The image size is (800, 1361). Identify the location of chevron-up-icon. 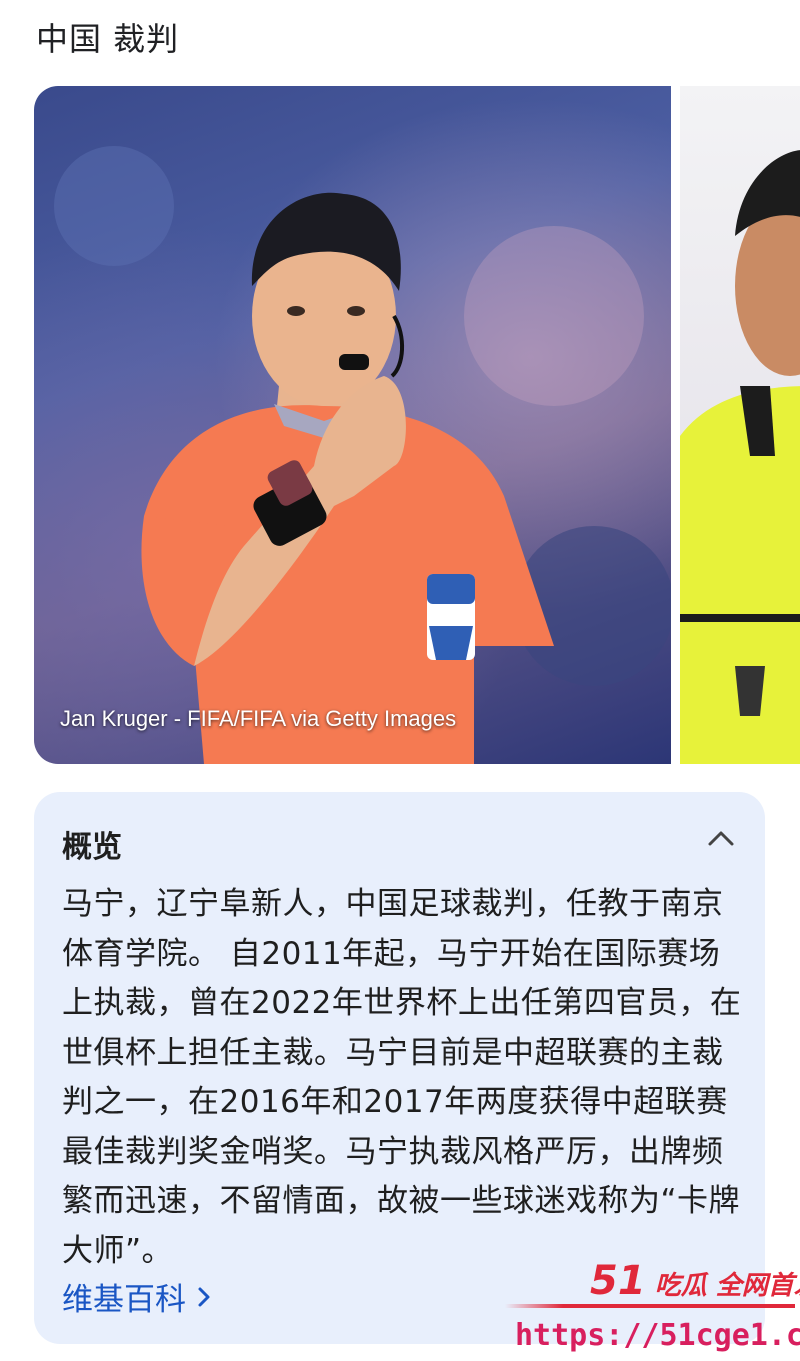
(721, 838).